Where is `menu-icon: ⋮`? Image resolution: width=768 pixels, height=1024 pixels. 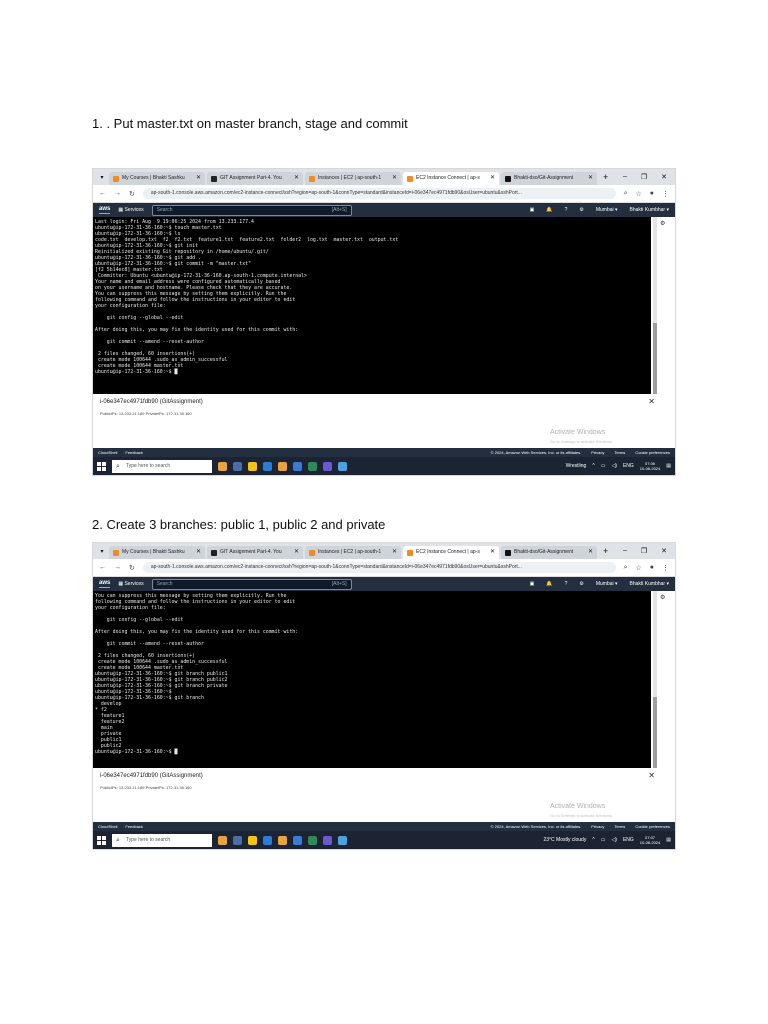
menu-icon: ⋮ is located at coordinates (665, 194).